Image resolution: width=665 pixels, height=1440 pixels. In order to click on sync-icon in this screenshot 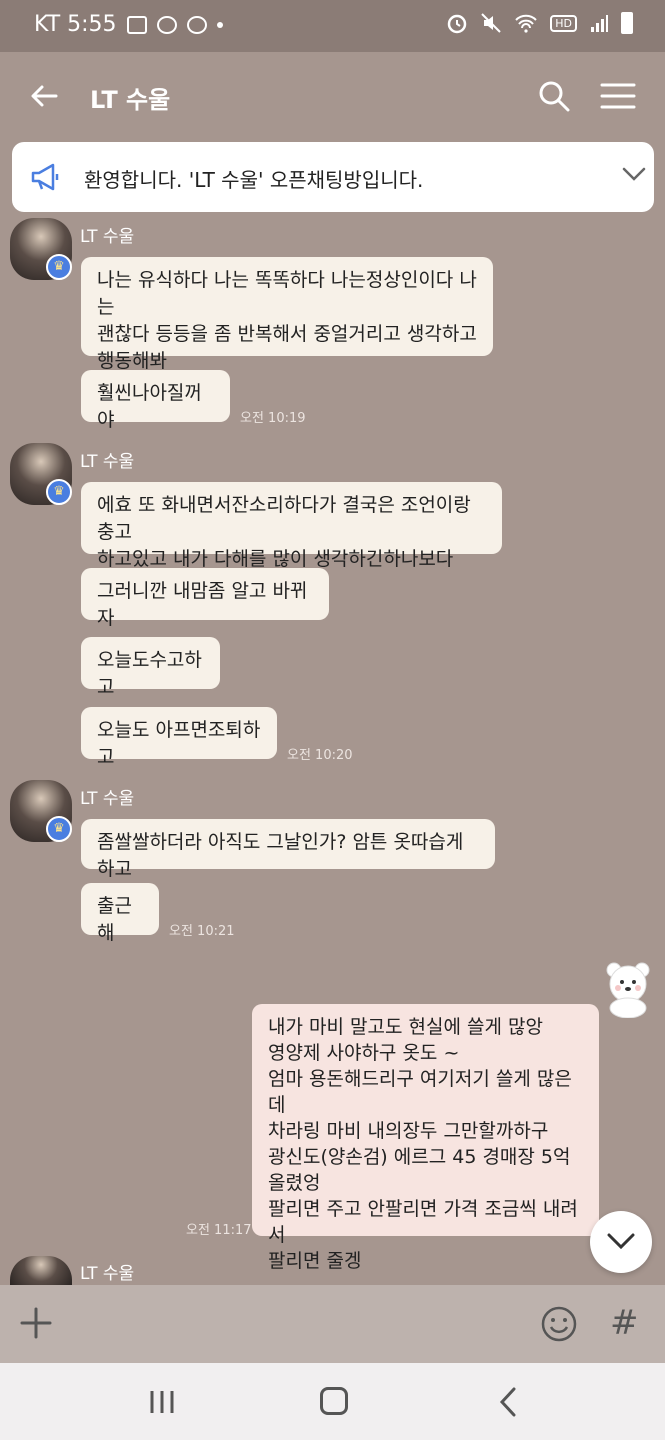, I will do `click(196, 24)`.